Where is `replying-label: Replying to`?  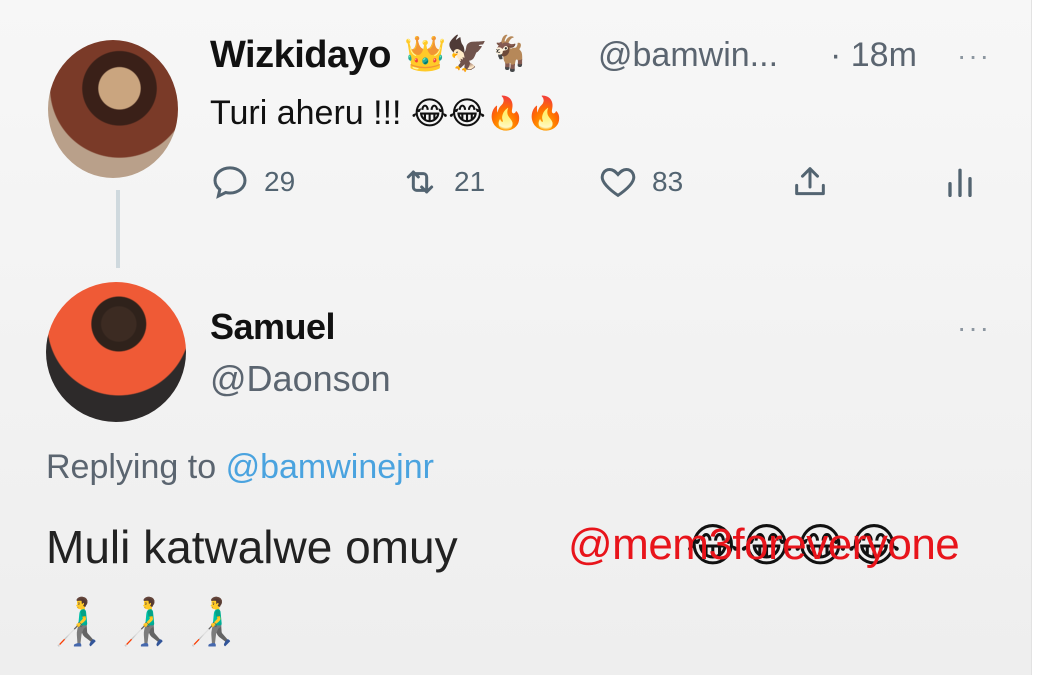
replying-label: Replying to is located at coordinates (131, 467).